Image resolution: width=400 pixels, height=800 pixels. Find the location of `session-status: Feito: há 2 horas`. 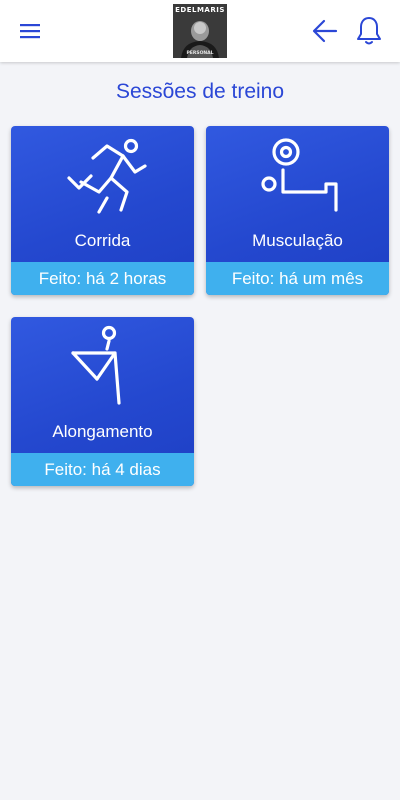

session-status: Feito: há 2 horas is located at coordinates (102, 278).